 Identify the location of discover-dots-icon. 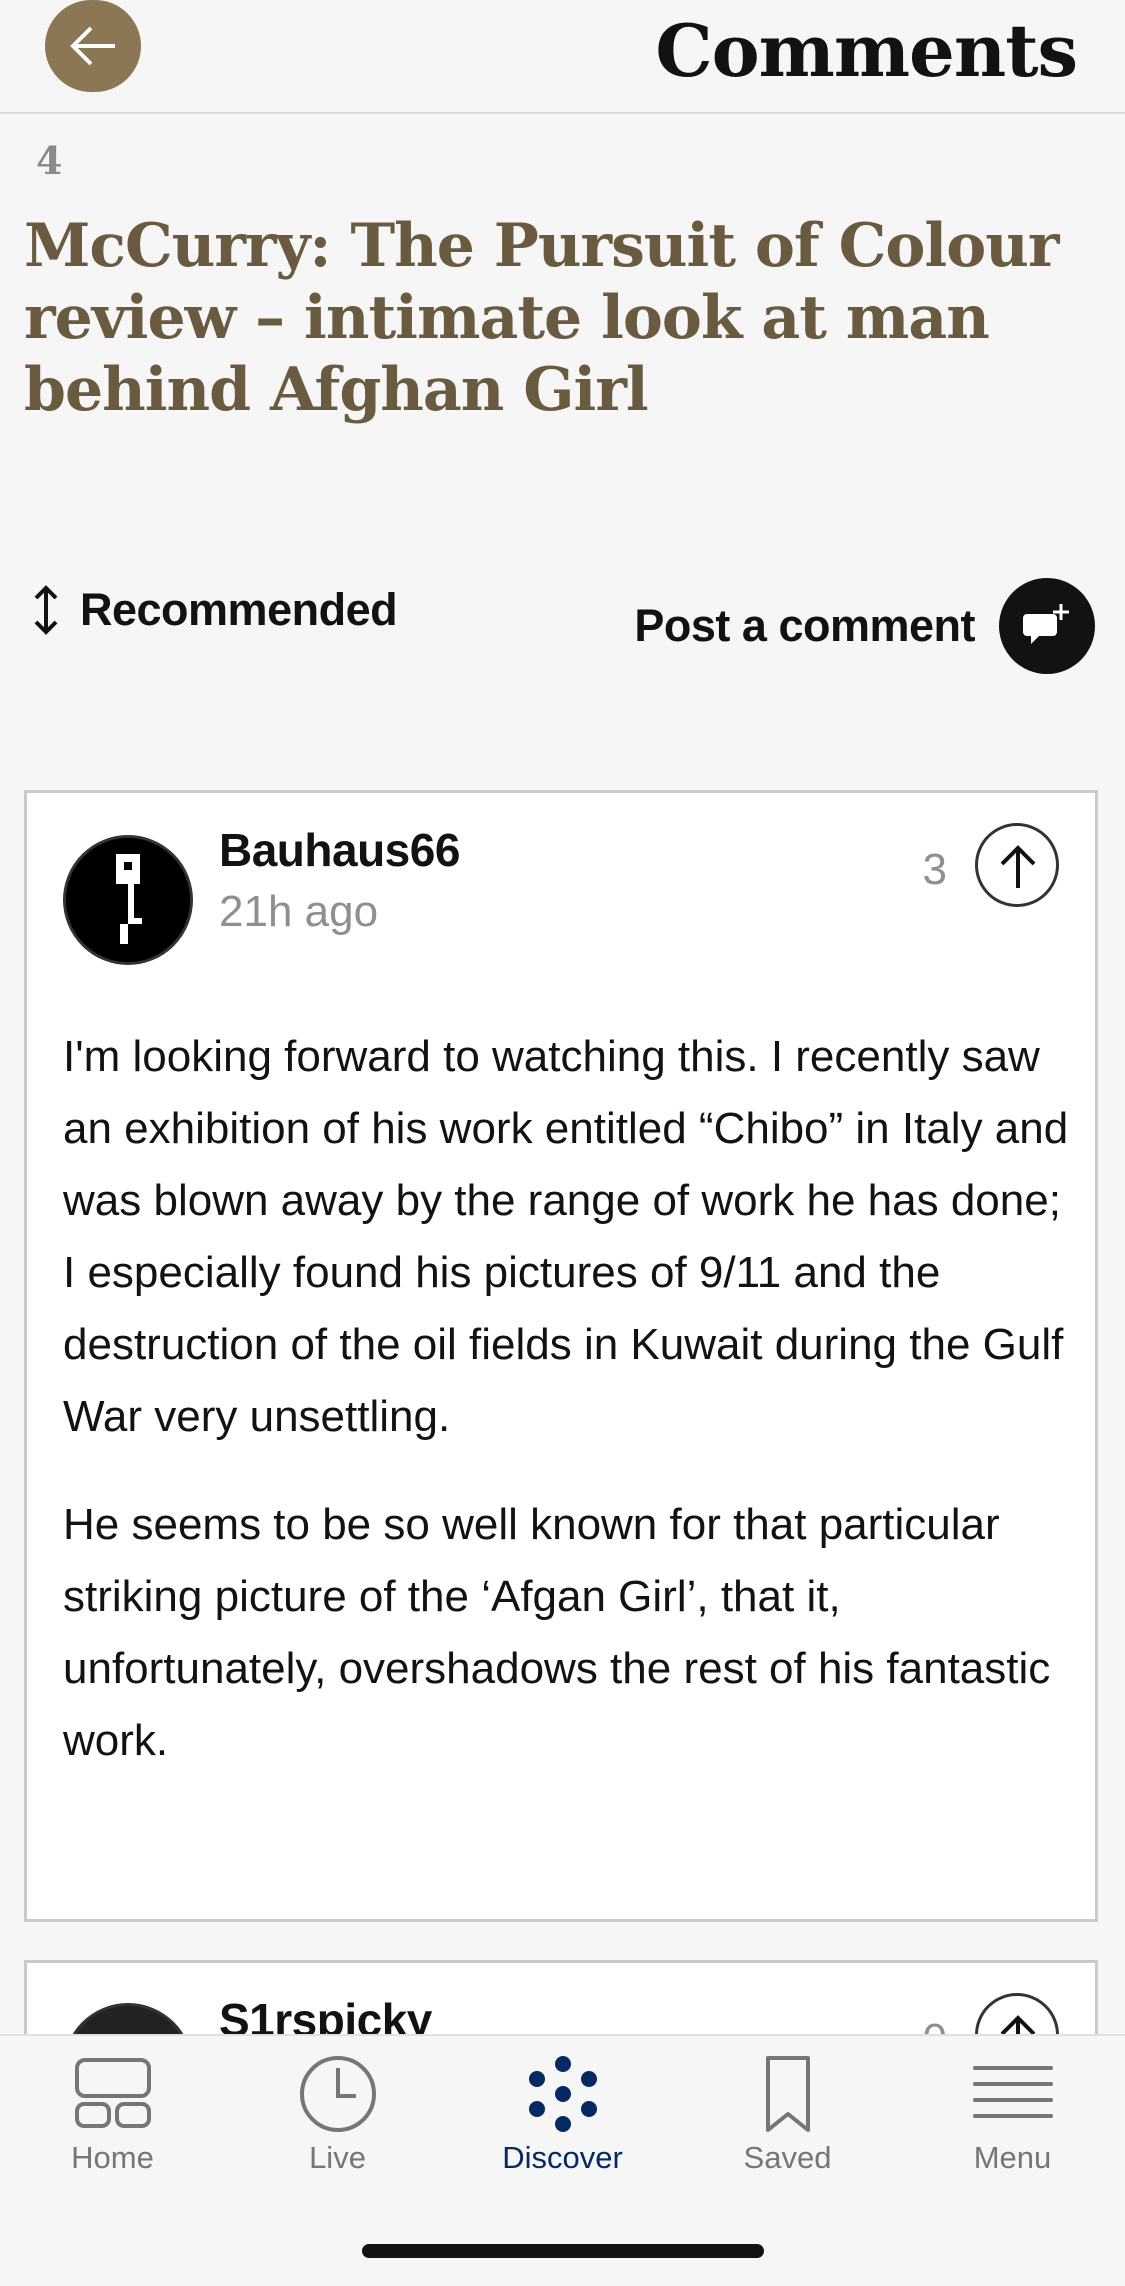
(562, 2094).